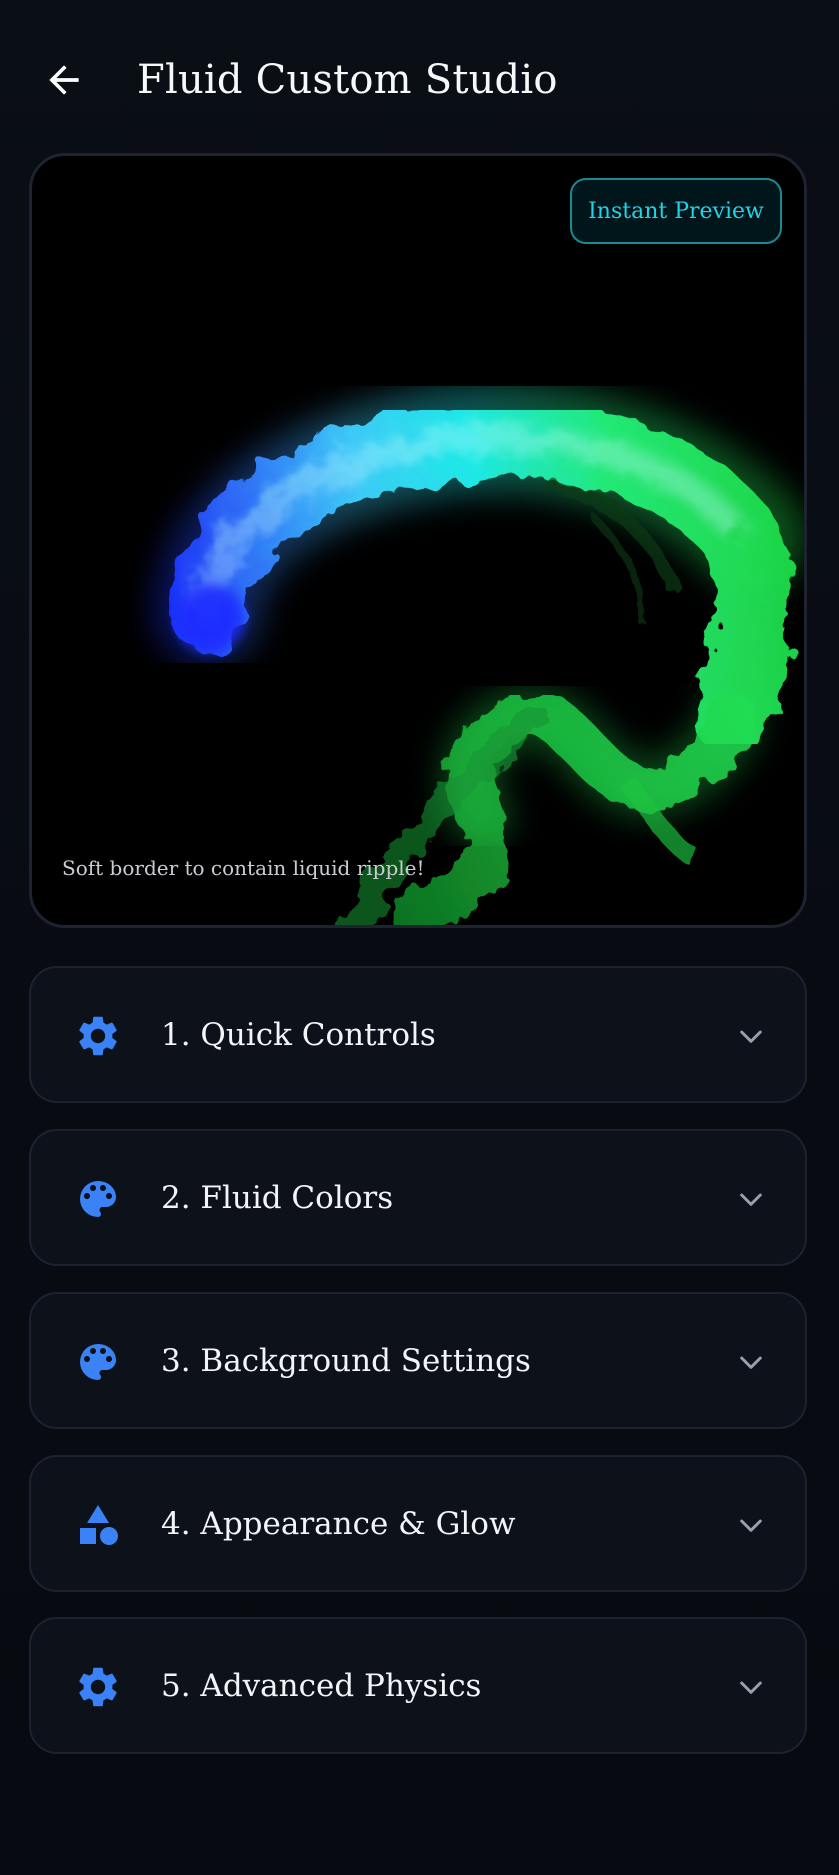 This screenshot has height=1875, width=839. I want to click on section-background-settings: 3. Background Settings, so click(418, 1360).